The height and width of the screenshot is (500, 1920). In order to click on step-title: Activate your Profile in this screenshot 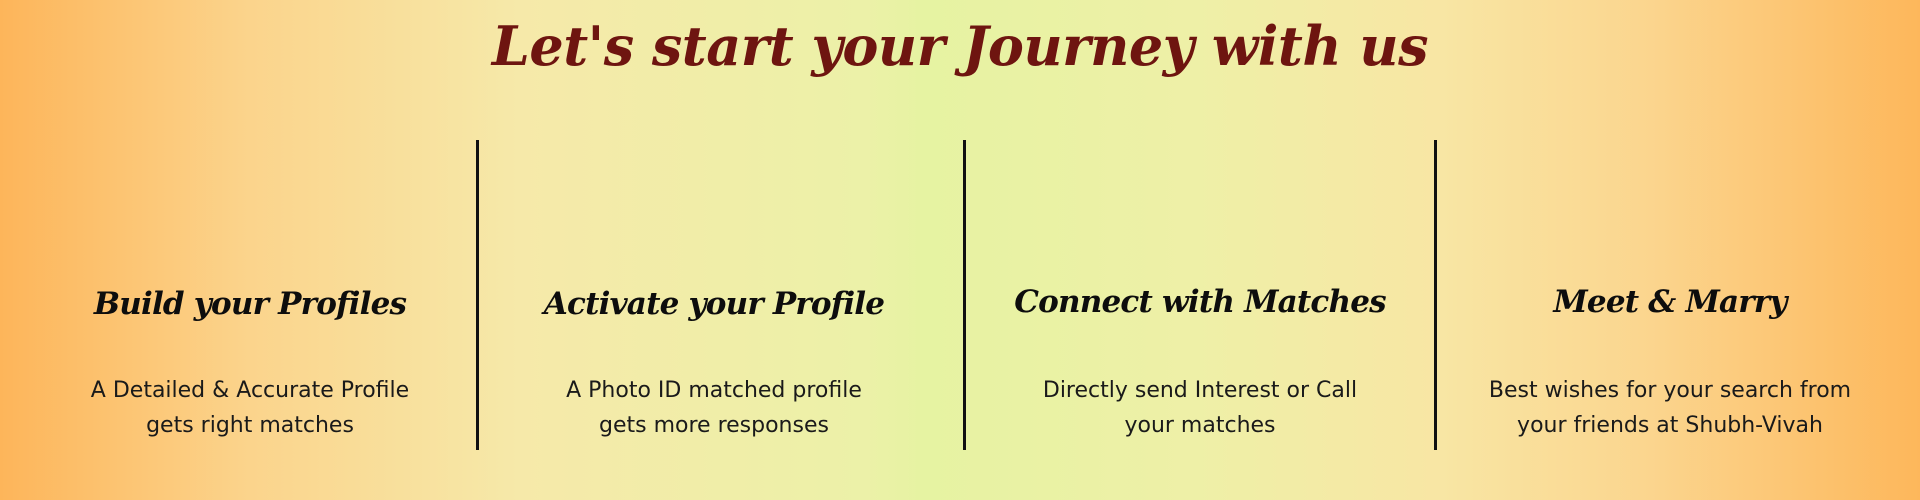, I will do `click(714, 304)`.